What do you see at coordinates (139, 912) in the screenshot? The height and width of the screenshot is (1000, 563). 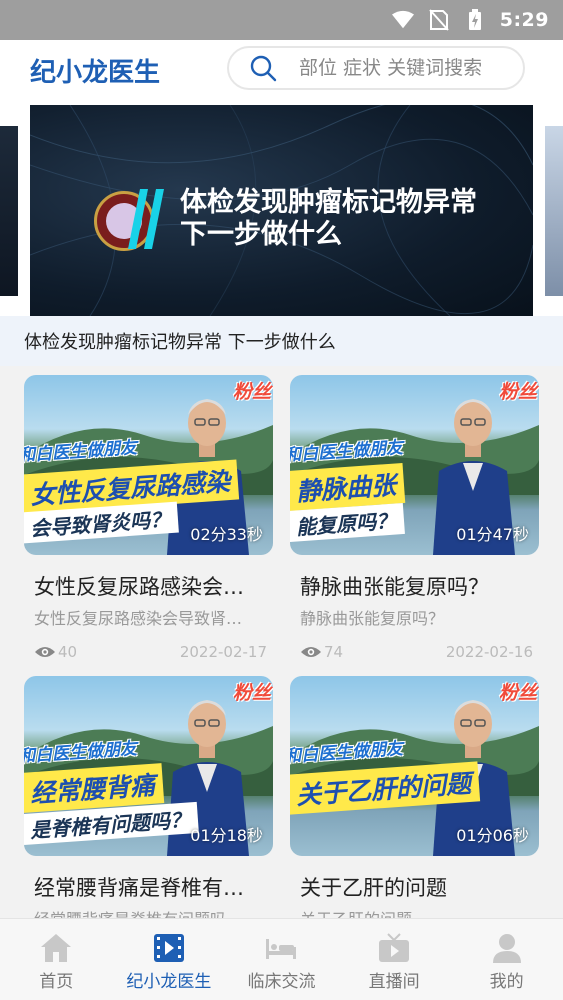 I see `video-subtitle: 经常腰背痛是脊椎有问题吗` at bounding box center [139, 912].